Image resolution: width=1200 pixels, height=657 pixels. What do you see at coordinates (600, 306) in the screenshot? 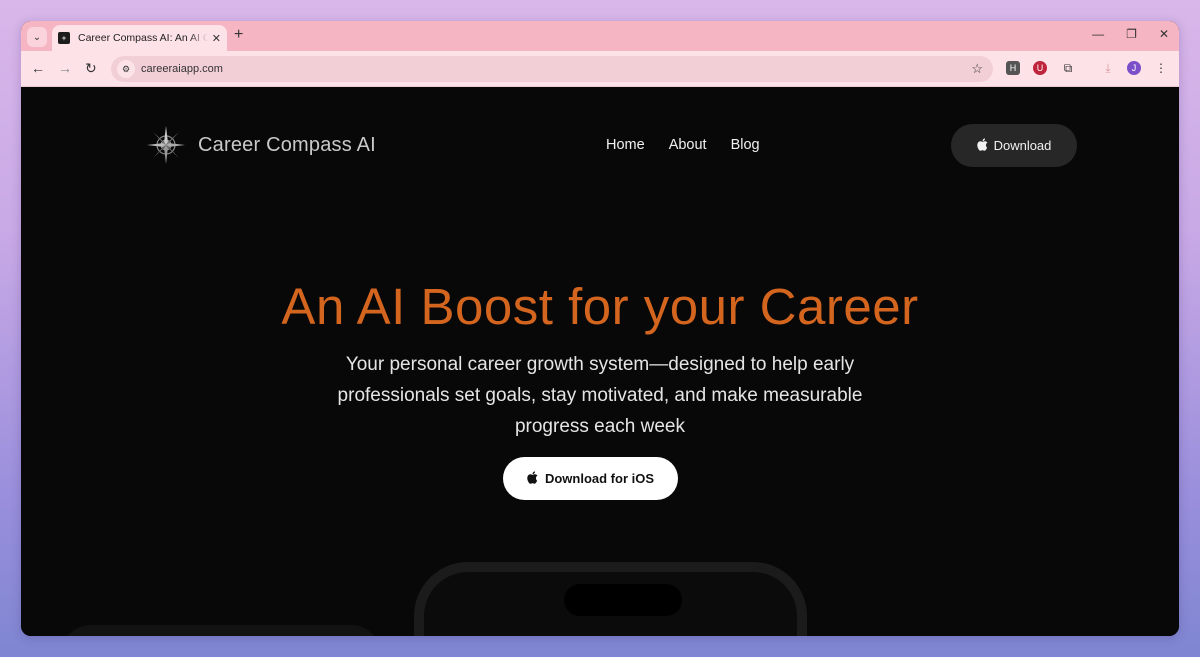
I see `hero-title: An AI Boost for your Career` at bounding box center [600, 306].